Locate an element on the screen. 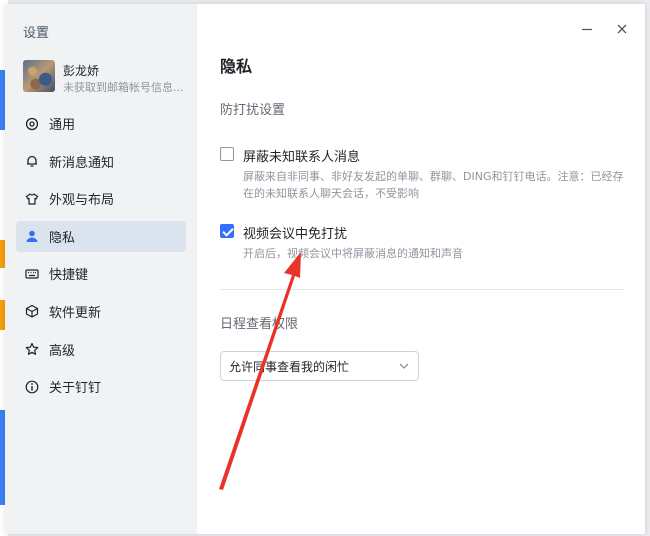  sidebar-item-updates: 软件更新 is located at coordinates (101, 311).